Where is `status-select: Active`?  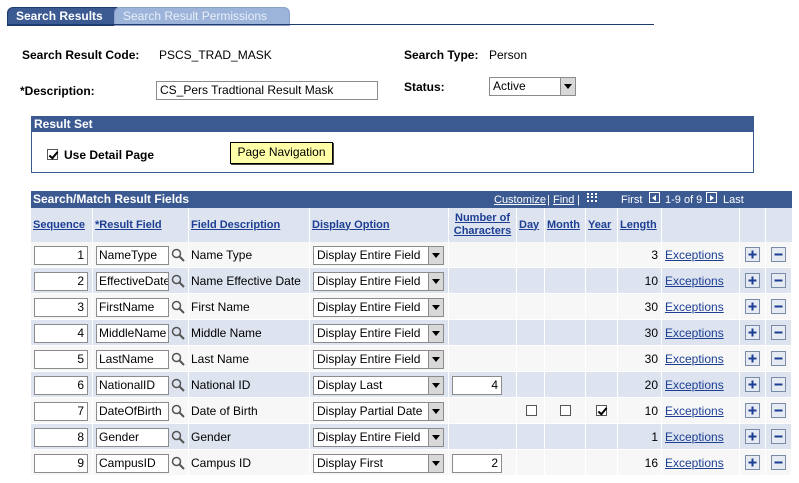 status-select: Active is located at coordinates (532, 86).